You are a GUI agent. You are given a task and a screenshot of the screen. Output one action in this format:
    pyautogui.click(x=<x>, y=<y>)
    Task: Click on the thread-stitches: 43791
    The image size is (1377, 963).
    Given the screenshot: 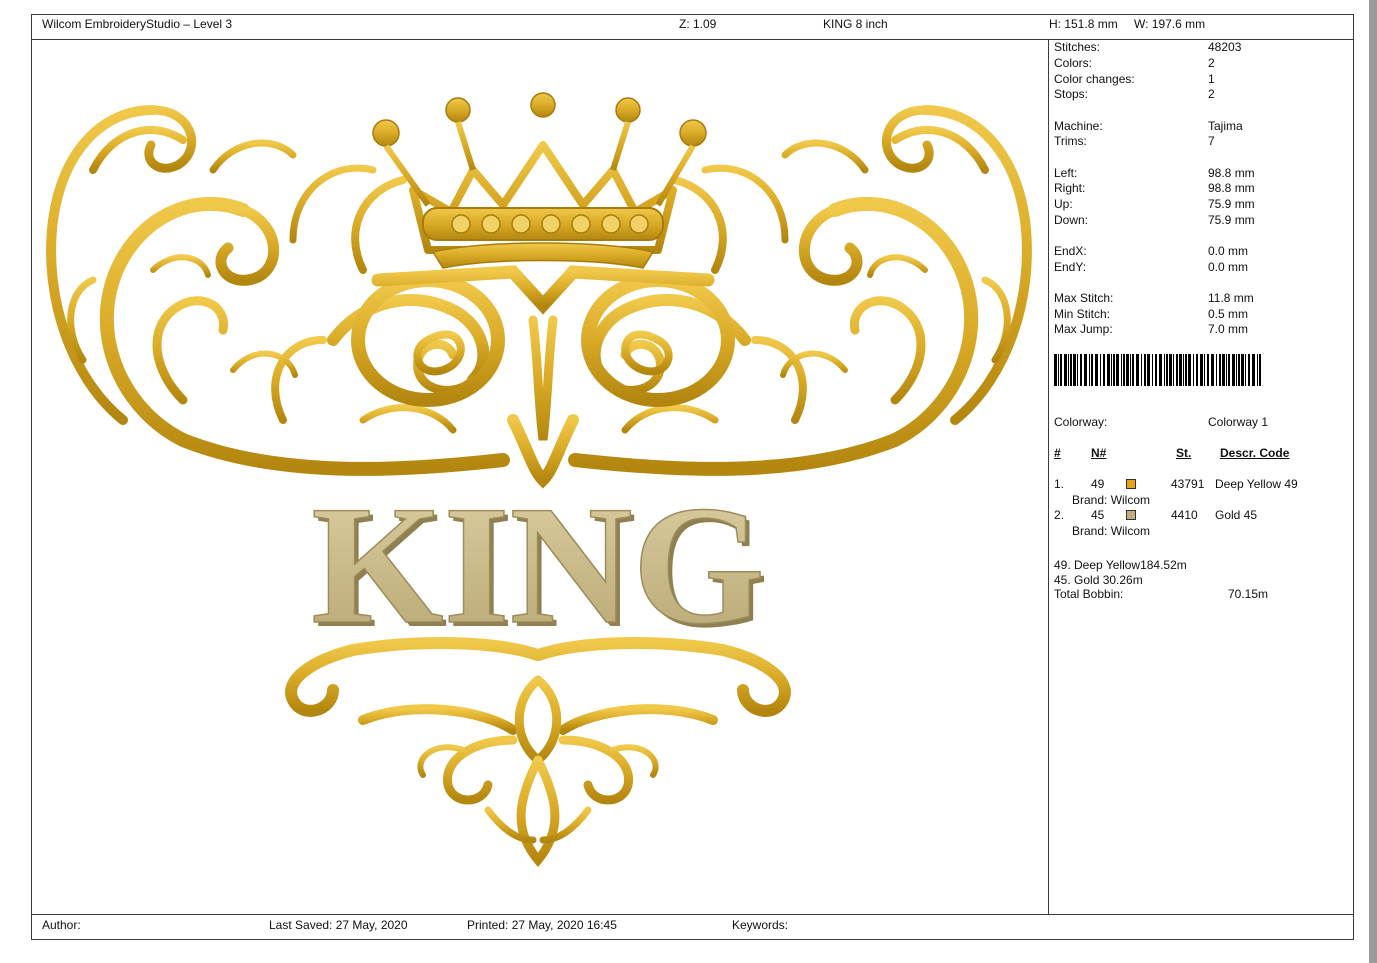 What is the action you would take?
    pyautogui.click(x=1188, y=484)
    